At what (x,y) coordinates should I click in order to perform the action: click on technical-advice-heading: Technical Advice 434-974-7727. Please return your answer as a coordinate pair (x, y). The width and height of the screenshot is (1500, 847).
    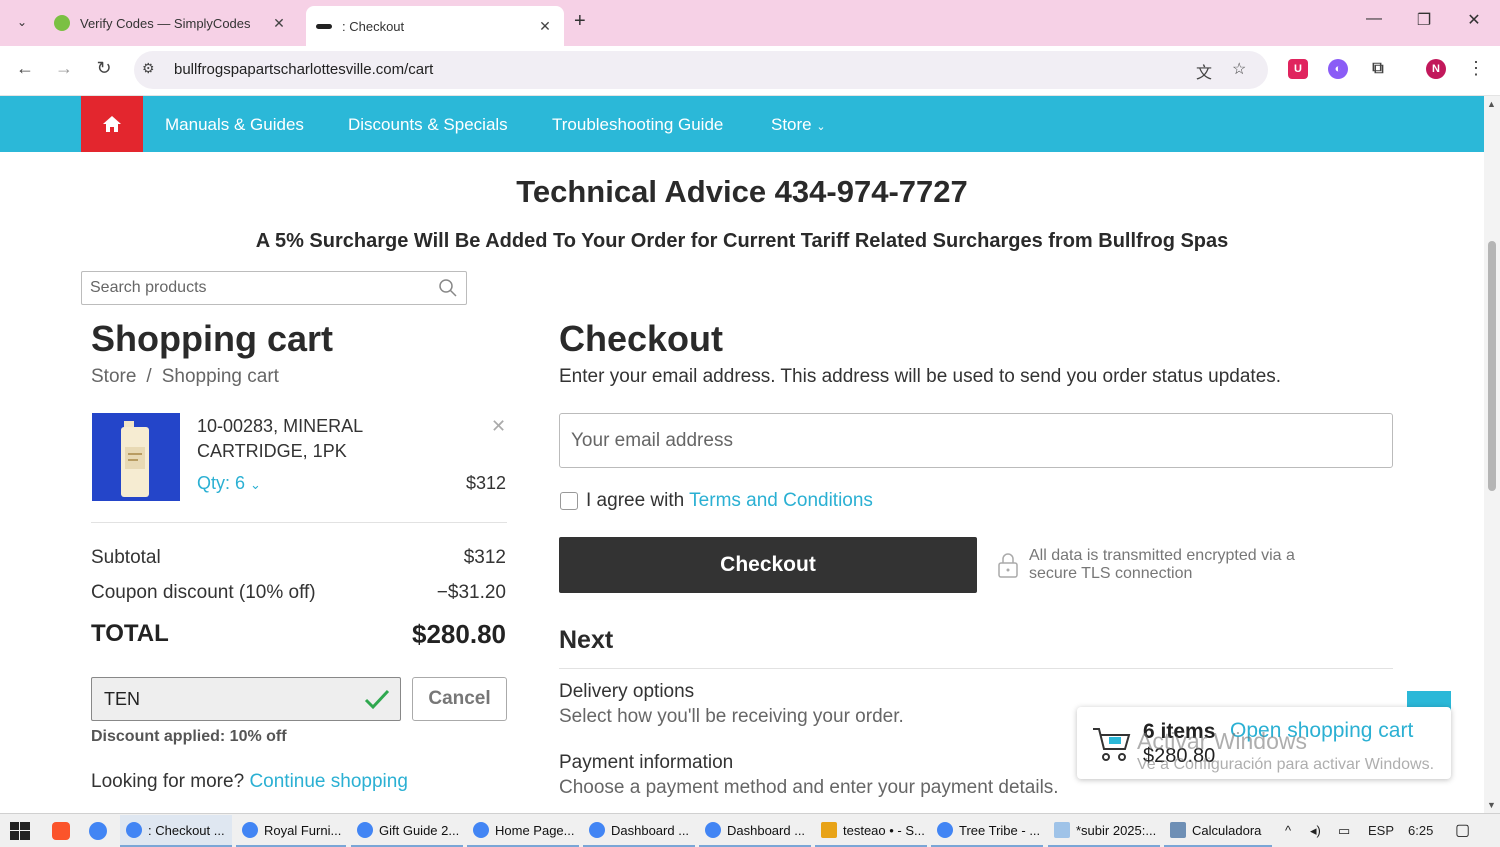
    Looking at the image, I should click on (742, 191).